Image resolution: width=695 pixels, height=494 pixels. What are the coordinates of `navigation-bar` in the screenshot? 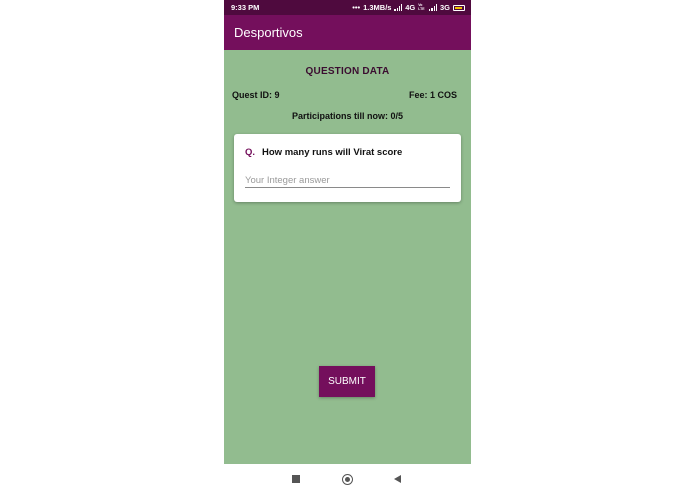 It's located at (347, 479).